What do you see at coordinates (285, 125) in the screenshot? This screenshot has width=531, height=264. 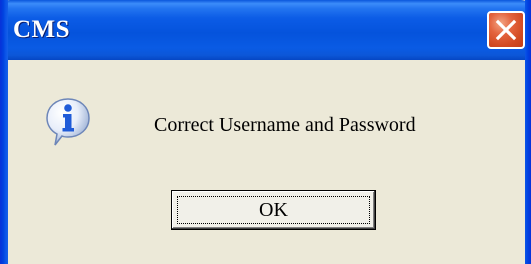 I see `dialog-message: Correct Username and Password` at bounding box center [285, 125].